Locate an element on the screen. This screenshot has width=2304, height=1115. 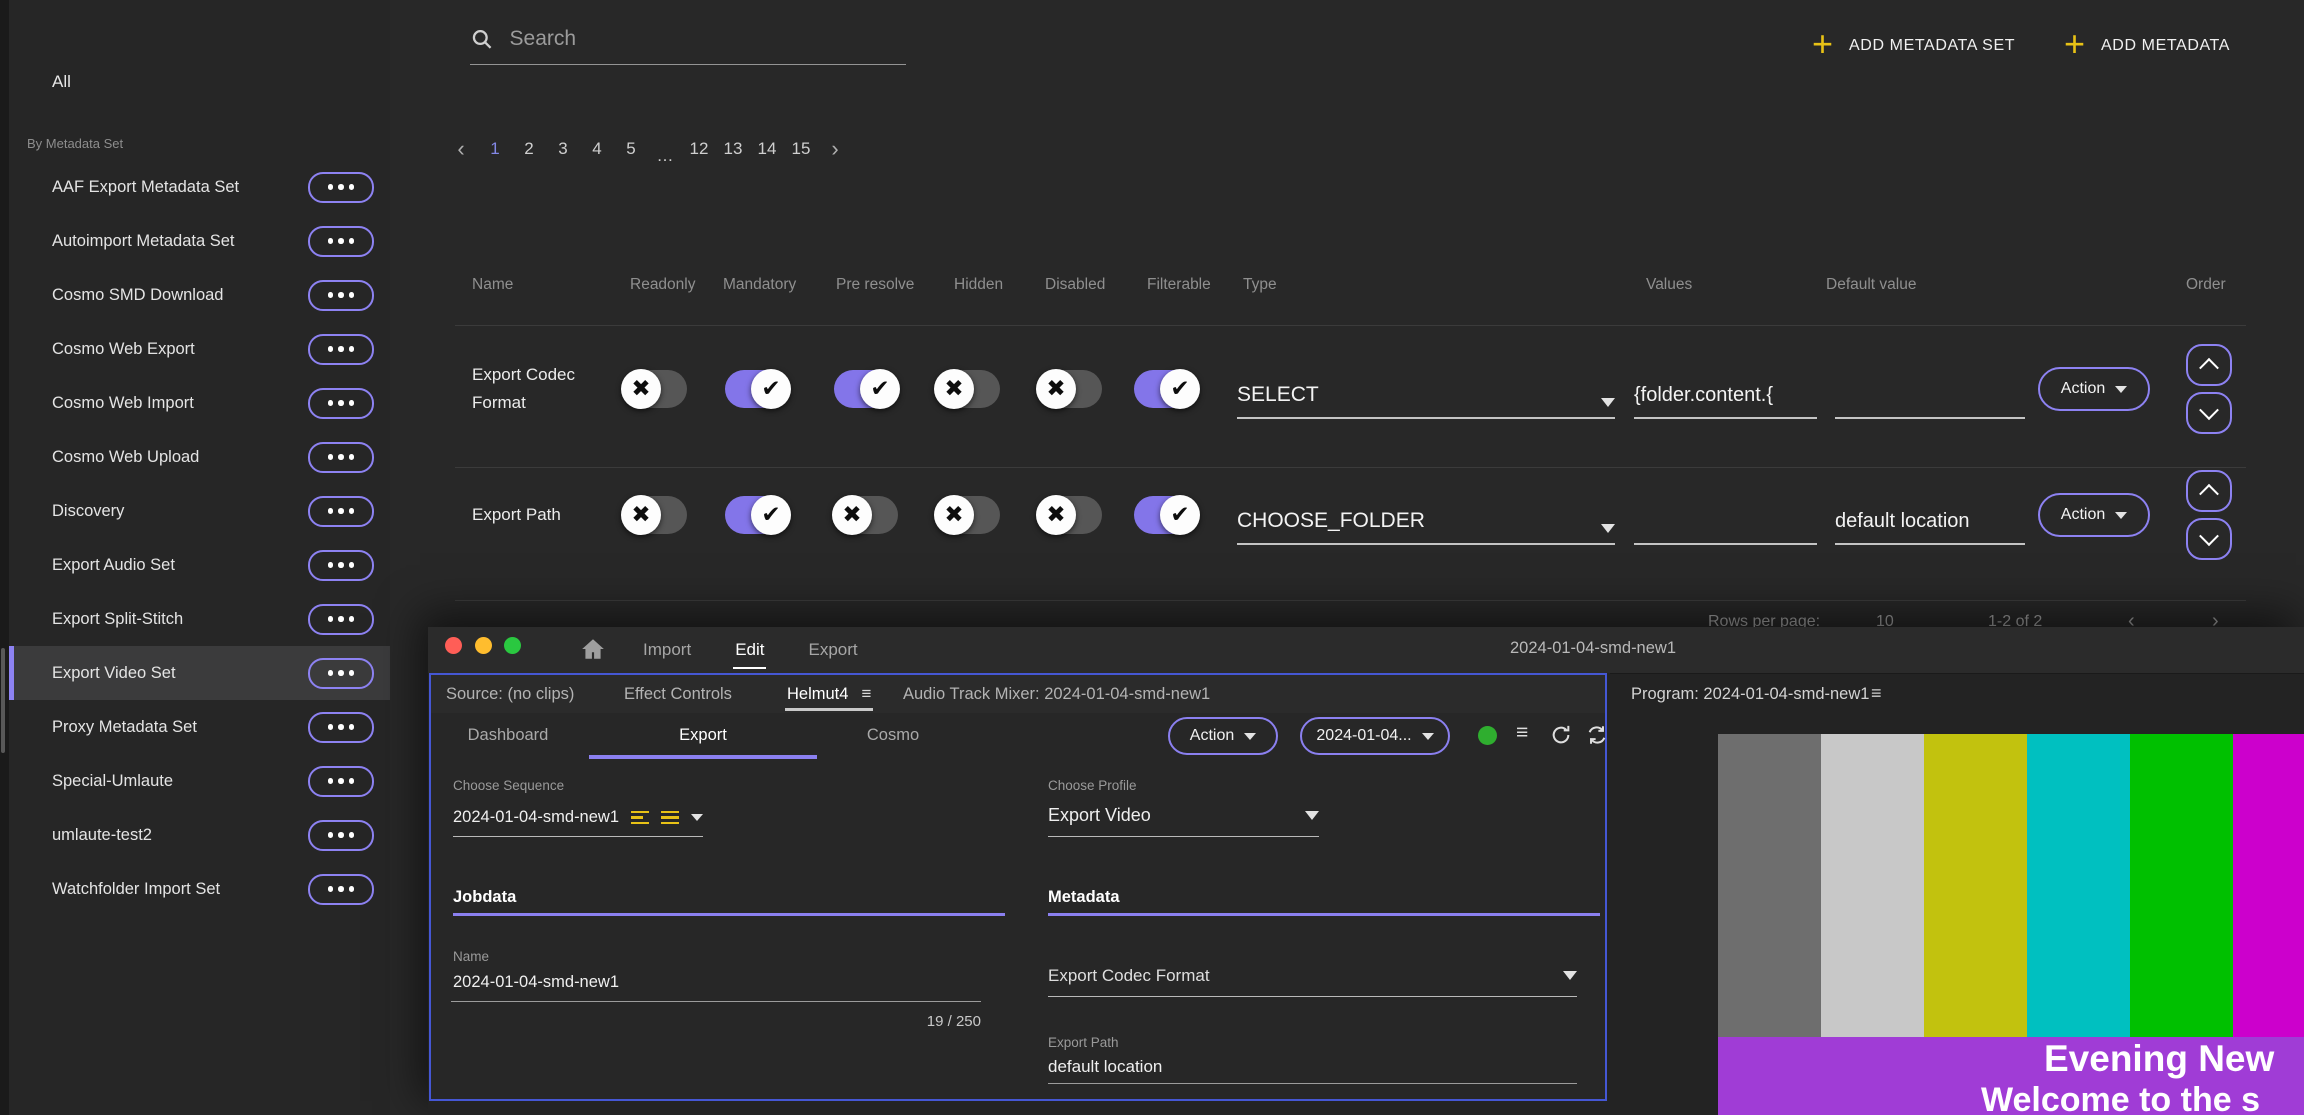
sidebar-item: Autoimport Metadata Set is located at coordinates (199, 241).